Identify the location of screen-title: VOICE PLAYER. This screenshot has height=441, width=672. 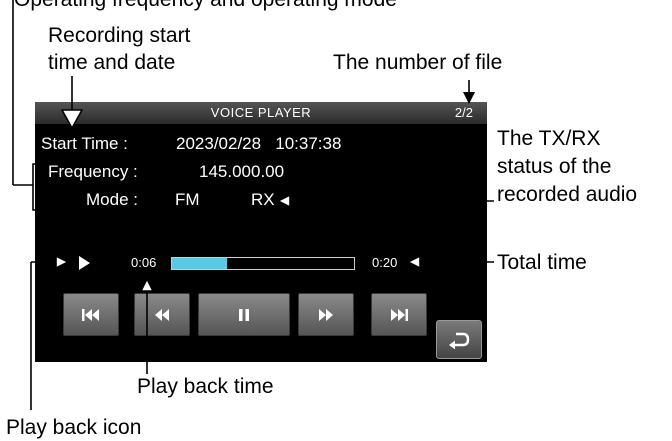
(261, 112).